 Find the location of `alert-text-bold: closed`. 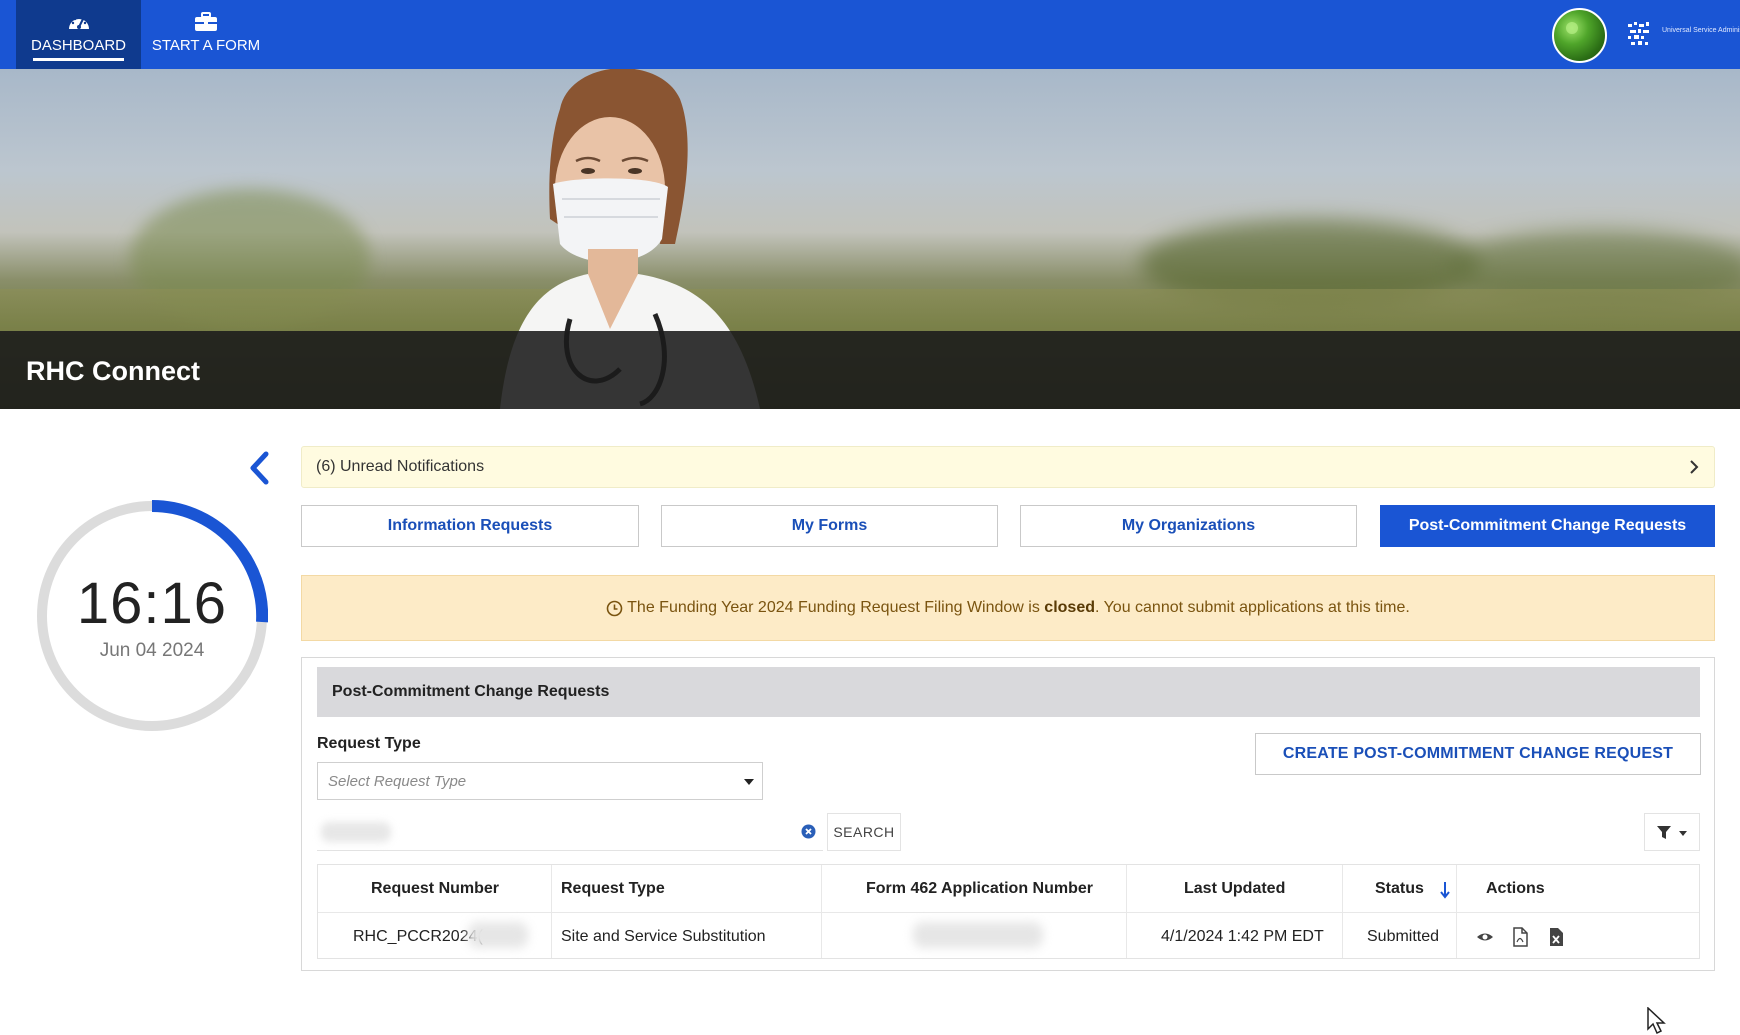

alert-text-bold: closed is located at coordinates (1069, 607).